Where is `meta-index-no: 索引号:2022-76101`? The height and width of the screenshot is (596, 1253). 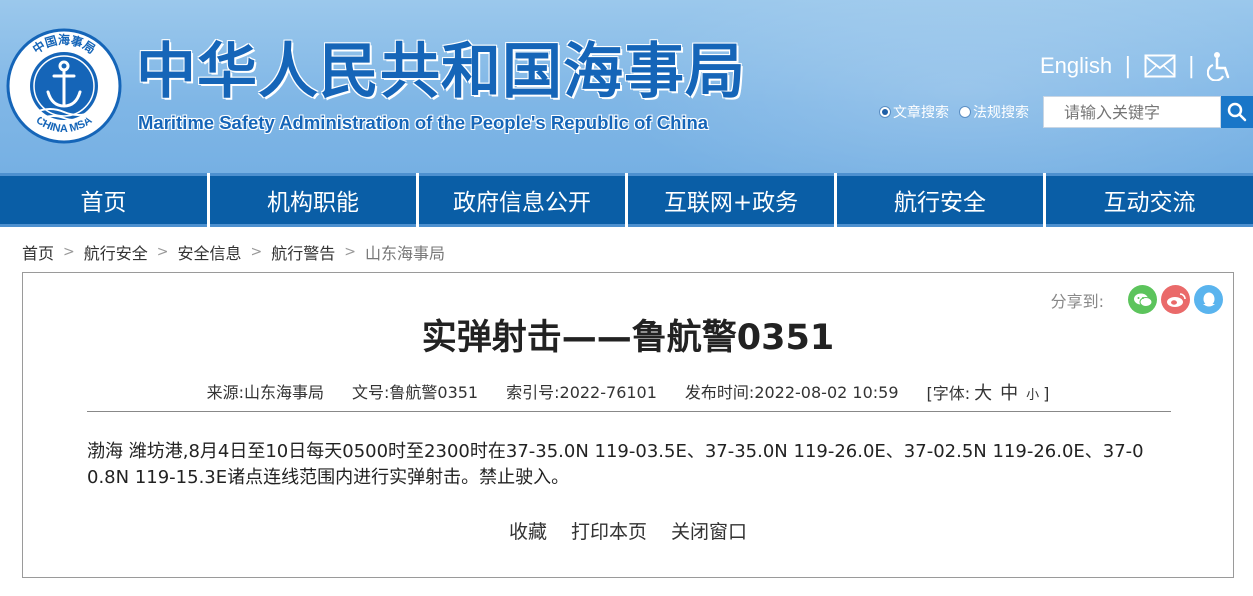 meta-index-no: 索引号:2022-76101 is located at coordinates (581, 392).